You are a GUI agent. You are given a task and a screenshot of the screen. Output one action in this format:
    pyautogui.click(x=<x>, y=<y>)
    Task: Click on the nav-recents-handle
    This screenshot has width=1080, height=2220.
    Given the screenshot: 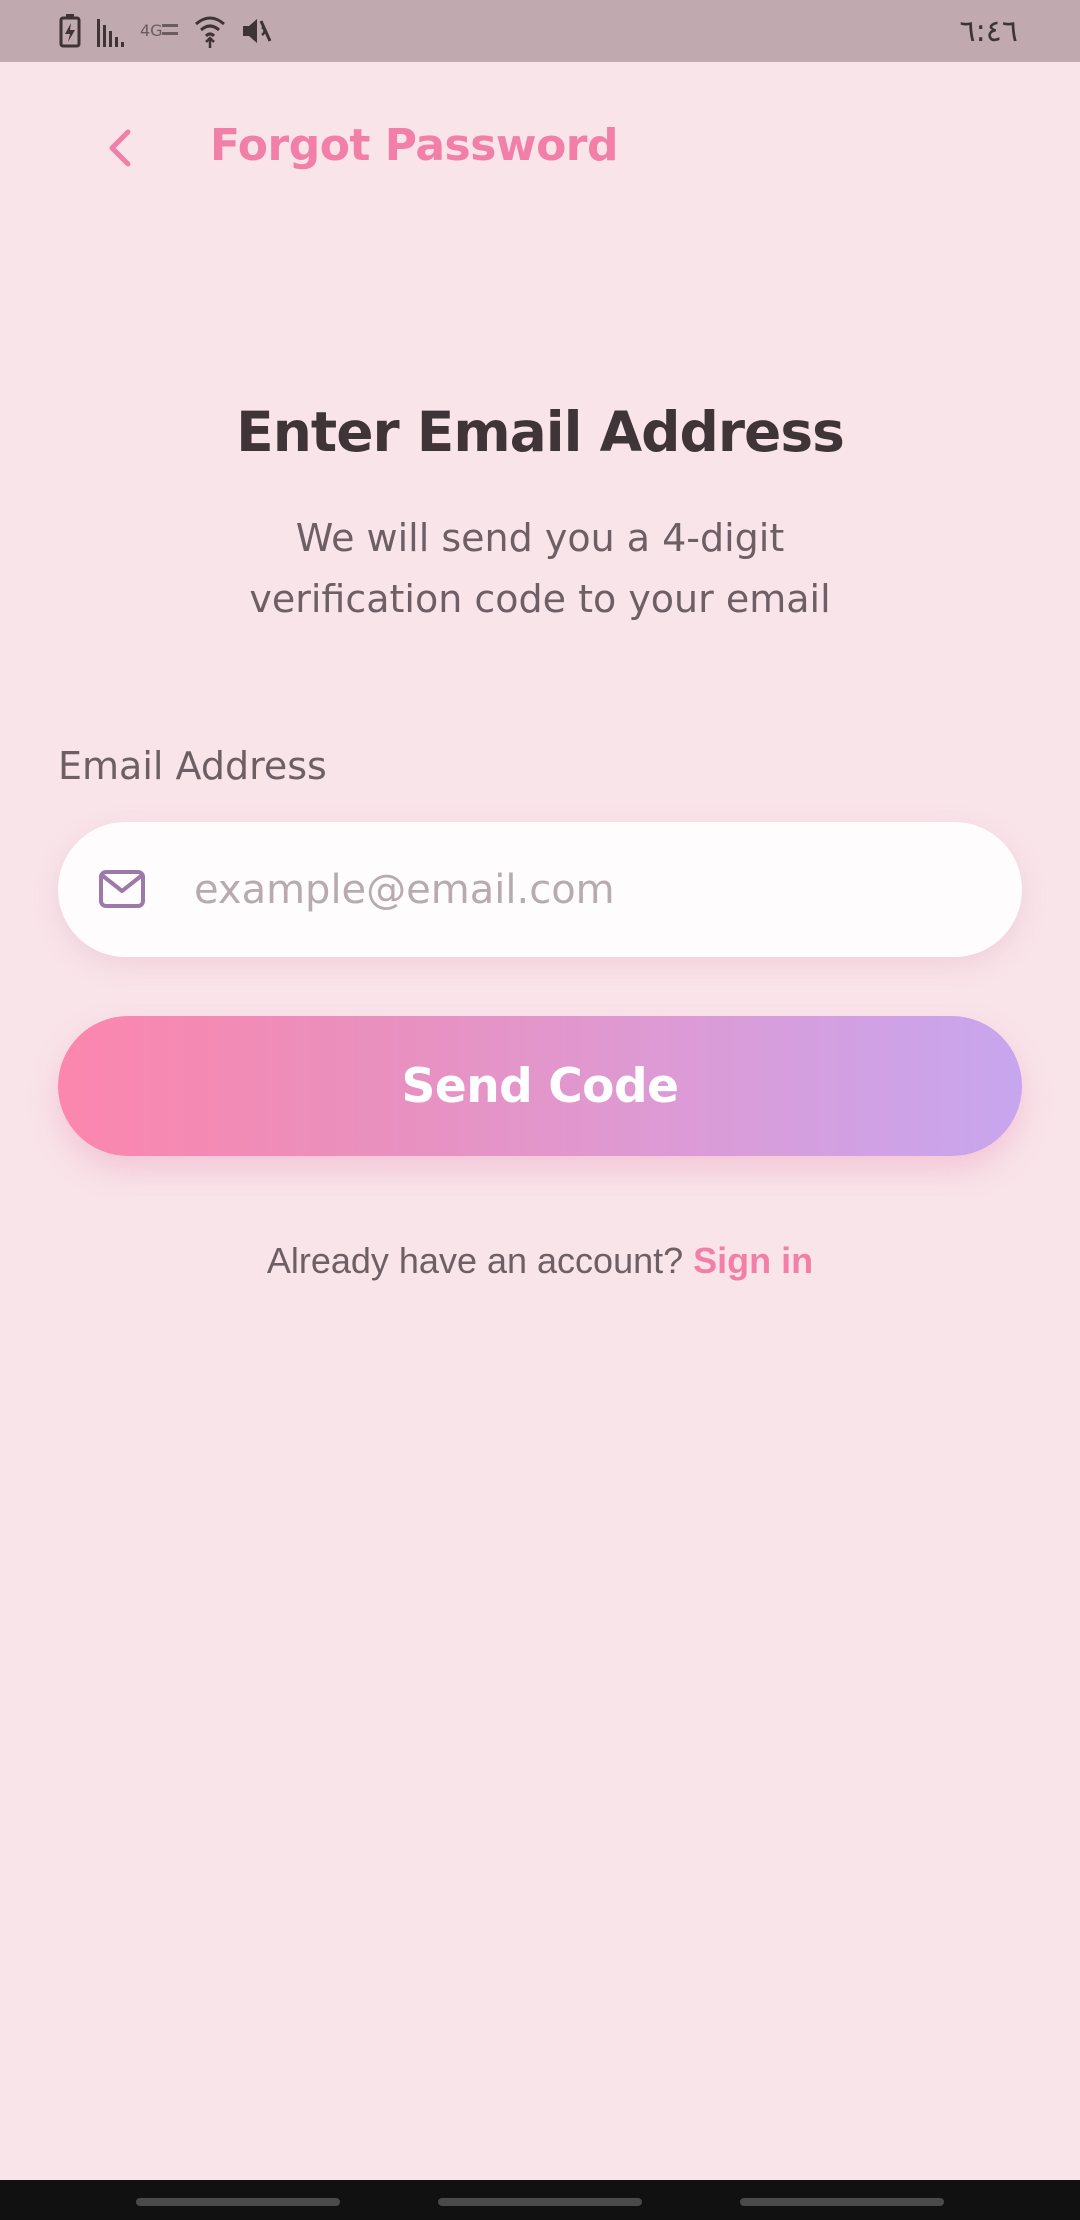 What is the action you would take?
    pyautogui.click(x=842, y=2202)
    